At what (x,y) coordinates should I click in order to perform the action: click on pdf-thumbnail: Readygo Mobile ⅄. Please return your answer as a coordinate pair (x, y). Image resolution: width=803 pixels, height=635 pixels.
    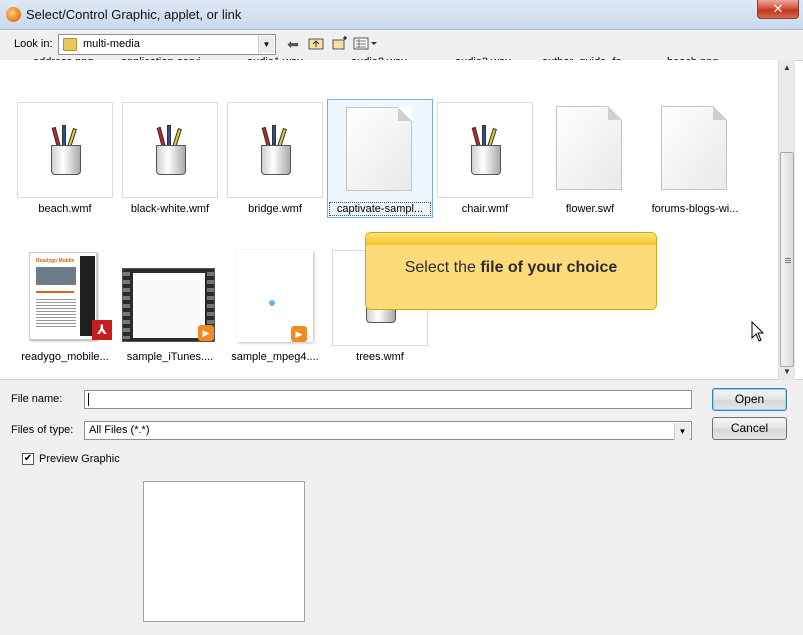
    Looking at the image, I should click on (65, 298).